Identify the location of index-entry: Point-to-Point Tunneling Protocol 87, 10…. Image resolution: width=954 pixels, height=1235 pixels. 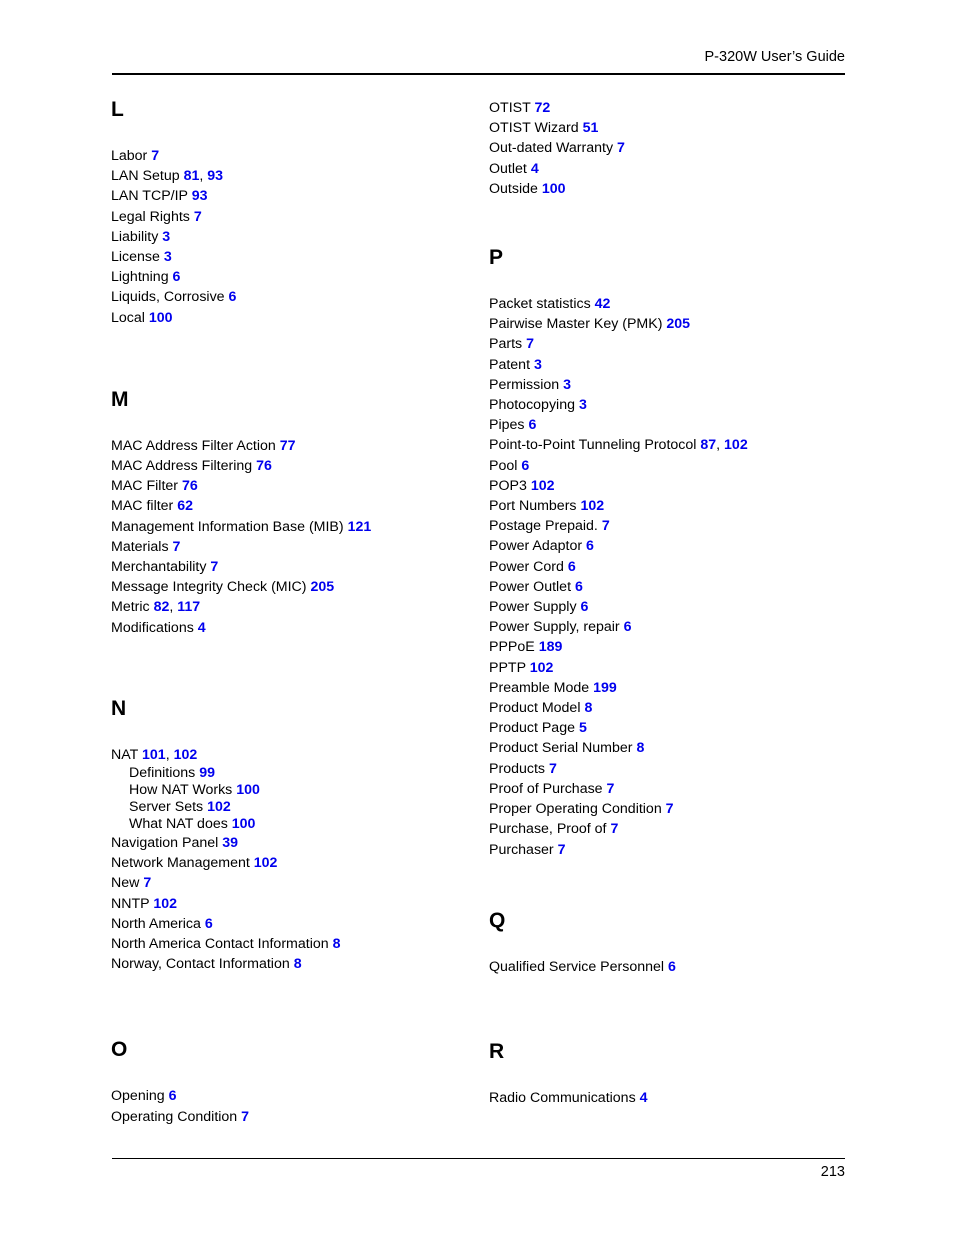
(675, 445).